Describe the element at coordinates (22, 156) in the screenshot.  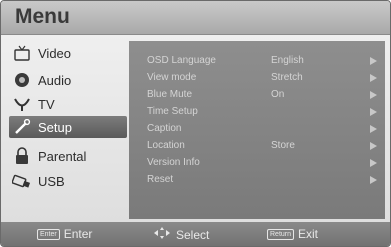
I see `lock-icon` at that location.